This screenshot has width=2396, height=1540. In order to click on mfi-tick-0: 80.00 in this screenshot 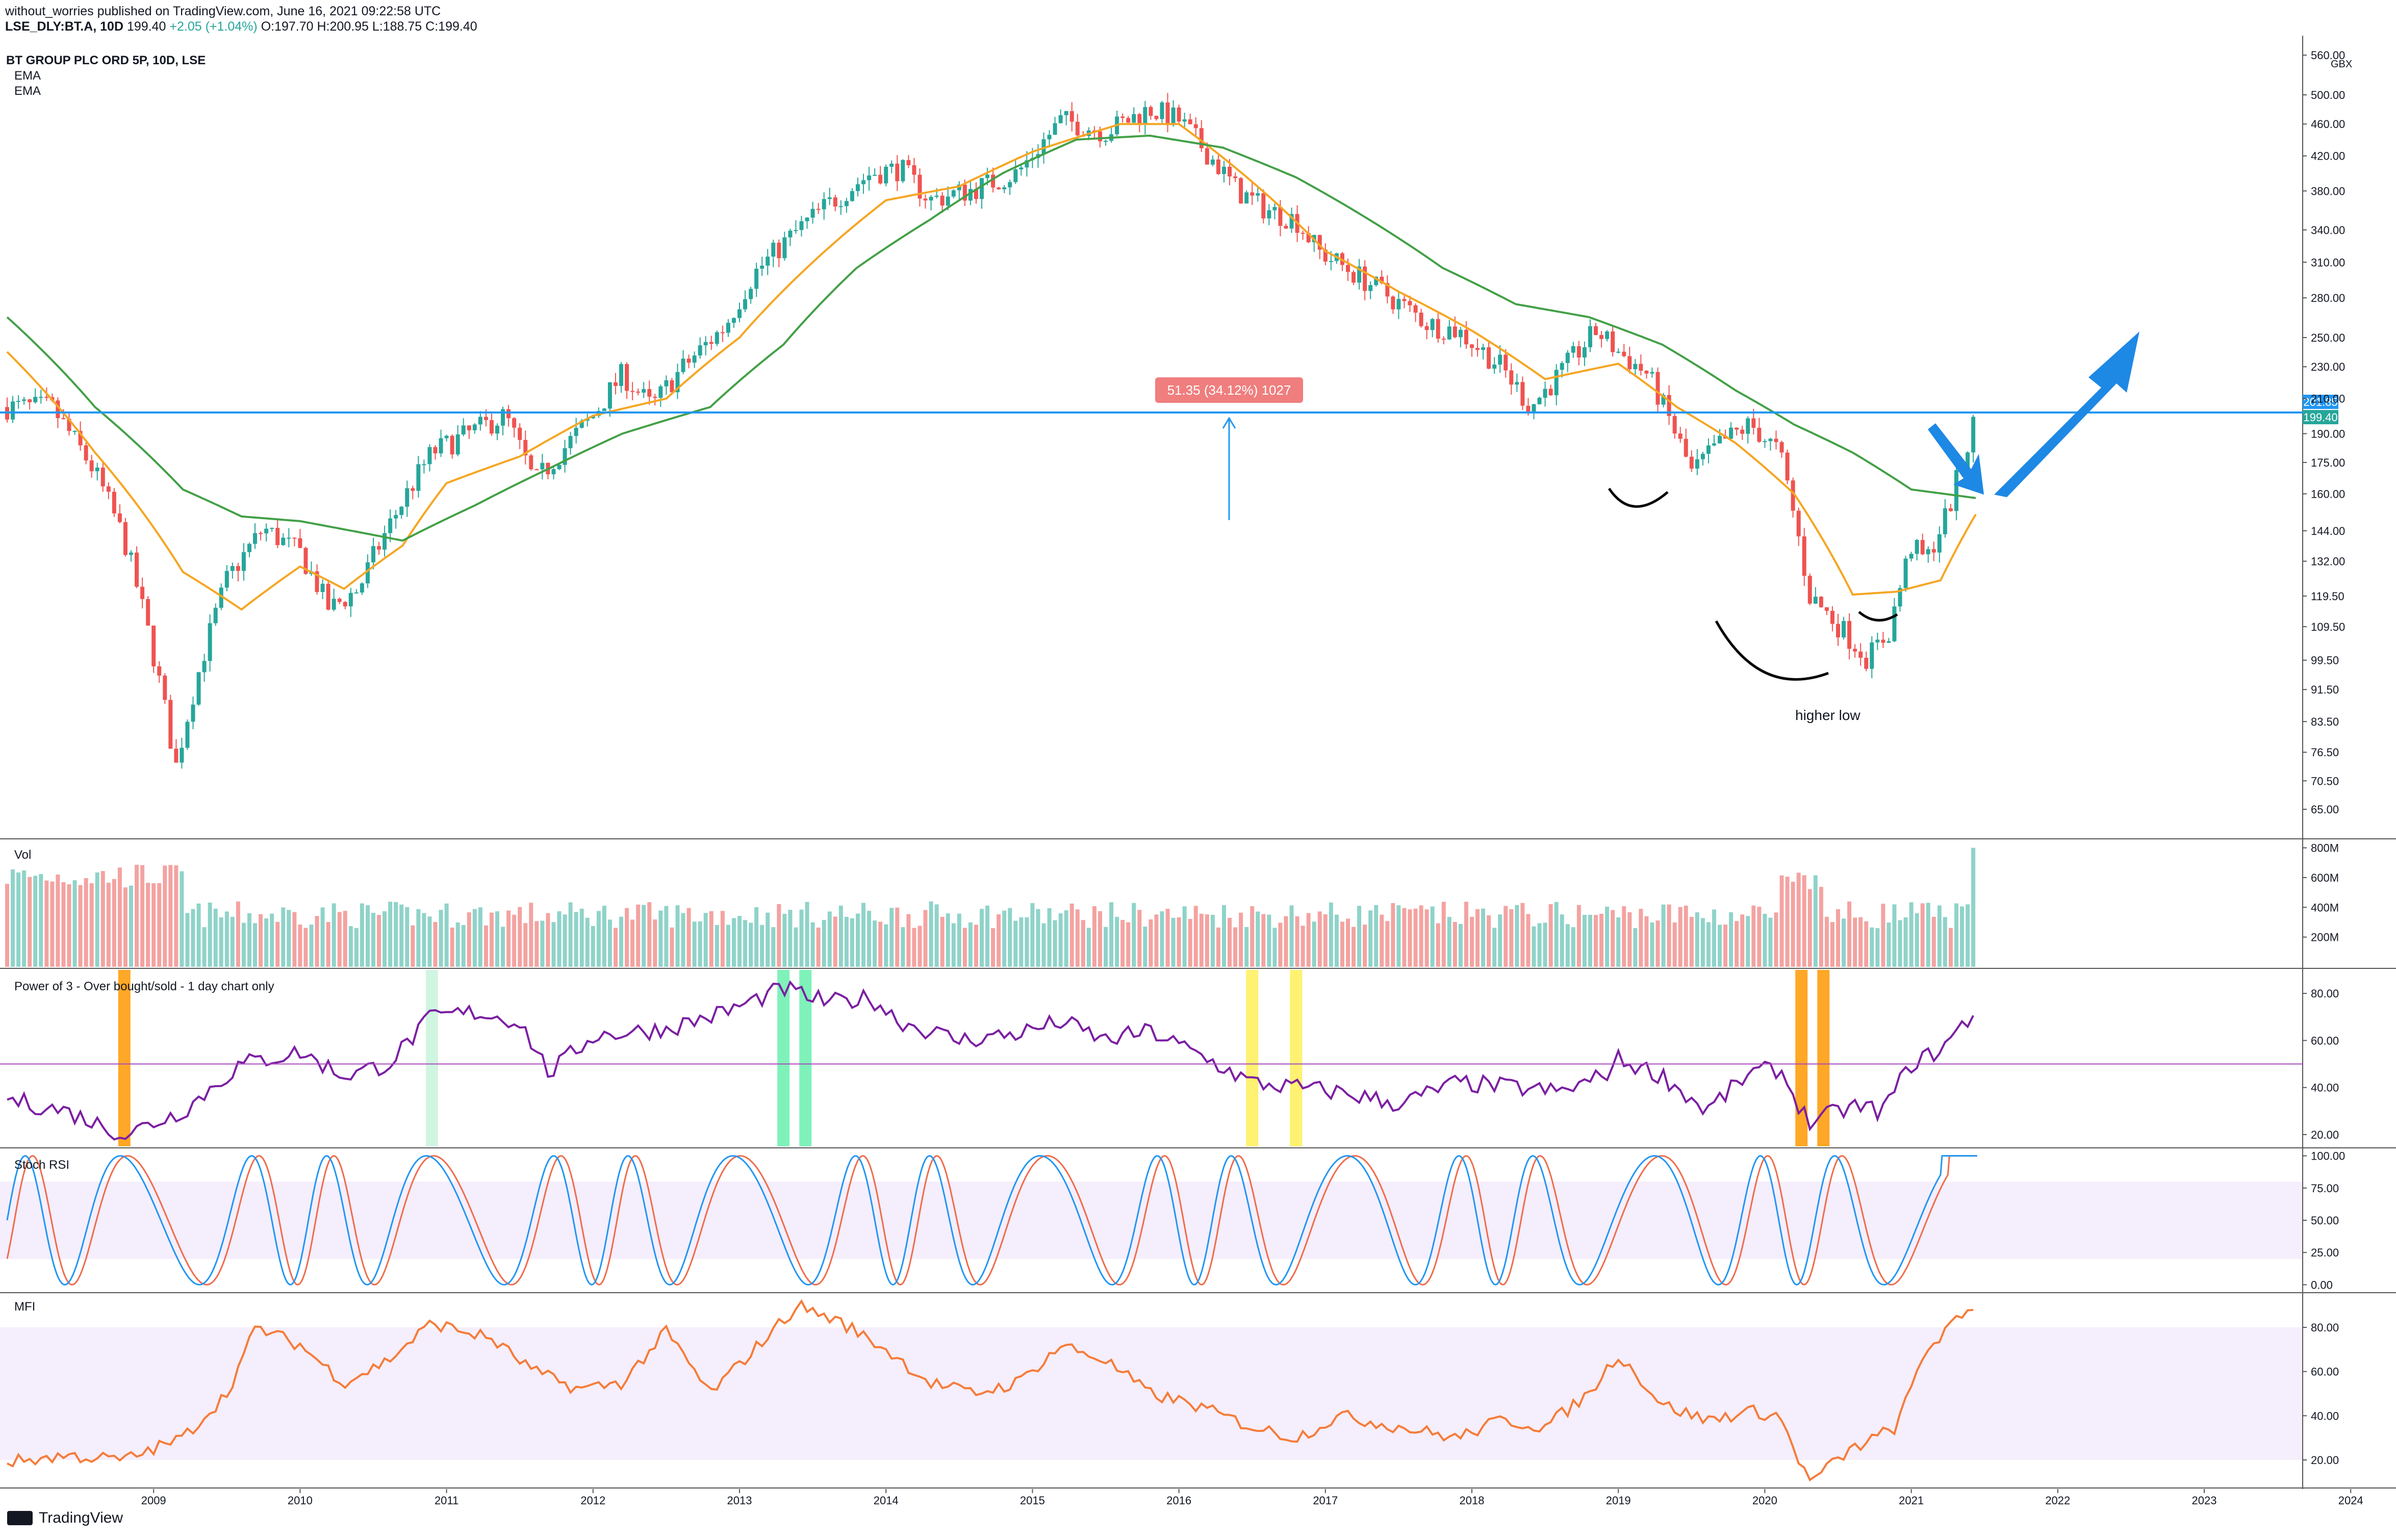, I will do `click(2325, 1328)`.